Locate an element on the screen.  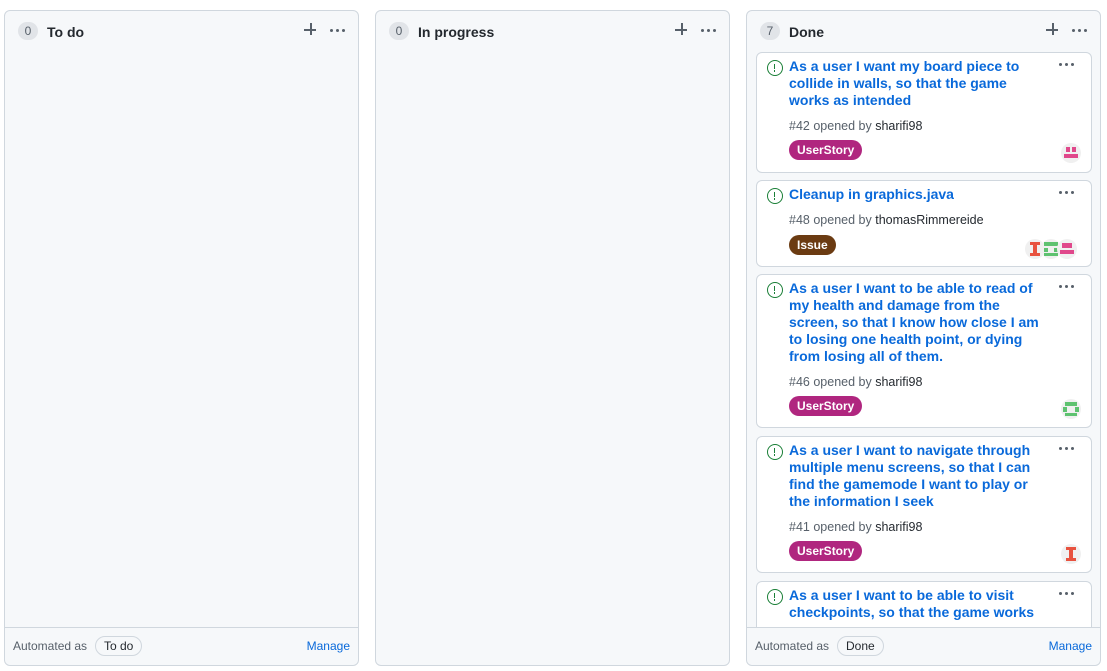
automation-preset-badge: Done is located at coordinates (860, 646).